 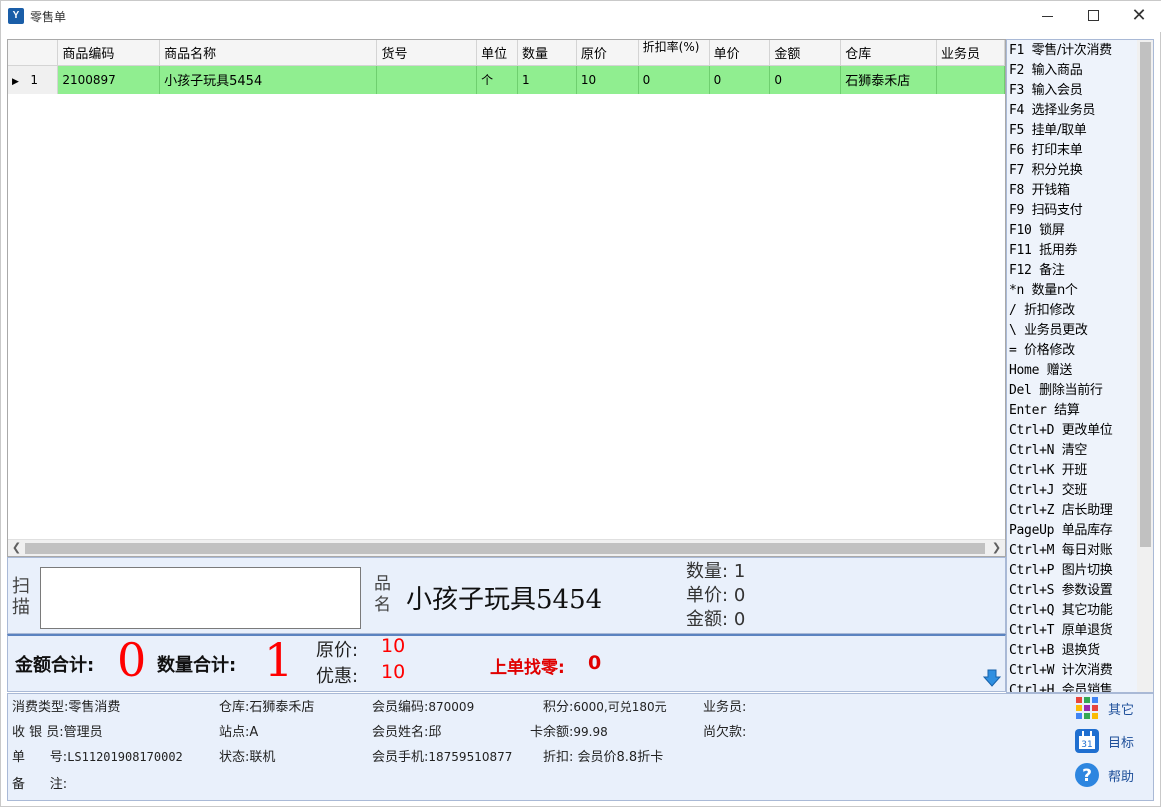 I want to click on close-button: ✕, so click(x=1138, y=16).